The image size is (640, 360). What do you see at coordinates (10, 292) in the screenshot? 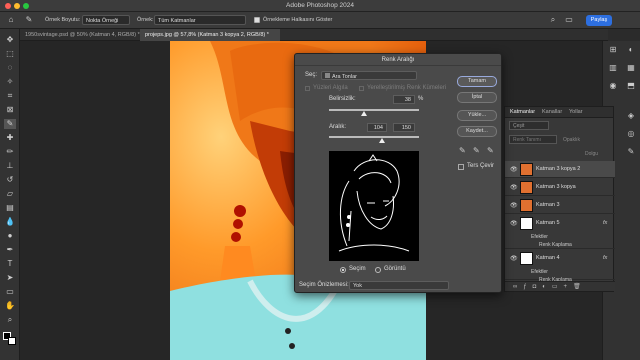
I see `rectangle-tool-icon: ▭` at bounding box center [10, 292].